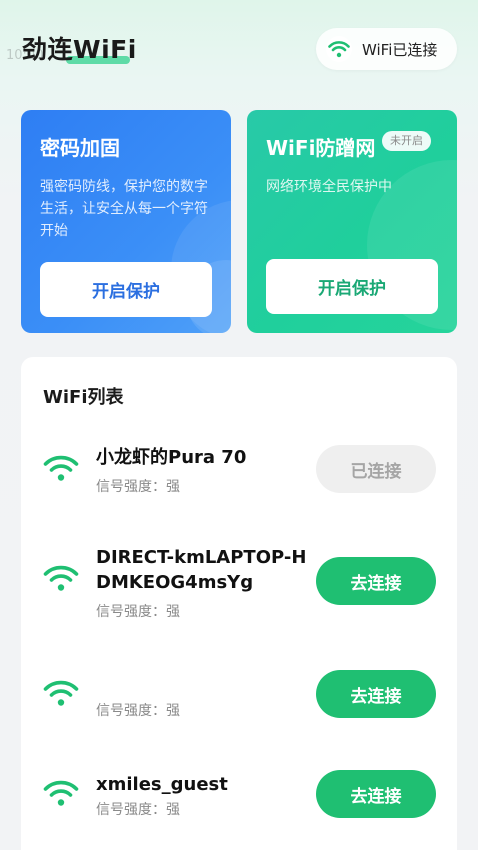 This screenshot has height=850, width=478. Describe the element at coordinates (321, 148) in the screenshot. I see `antileech-card-title: WiFi防蹭网` at that location.